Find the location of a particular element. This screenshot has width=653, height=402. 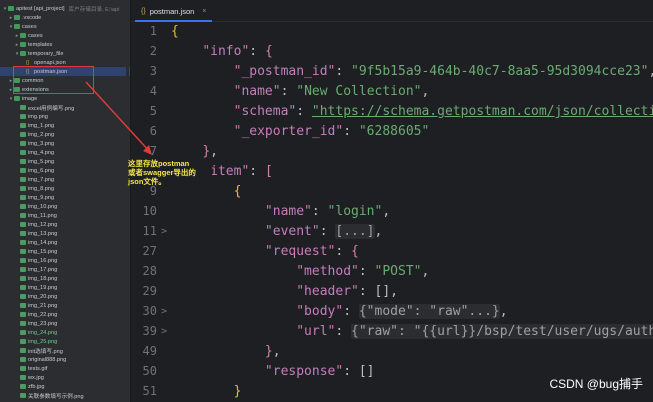

code-line: "request": { is located at coordinates (265, 251).